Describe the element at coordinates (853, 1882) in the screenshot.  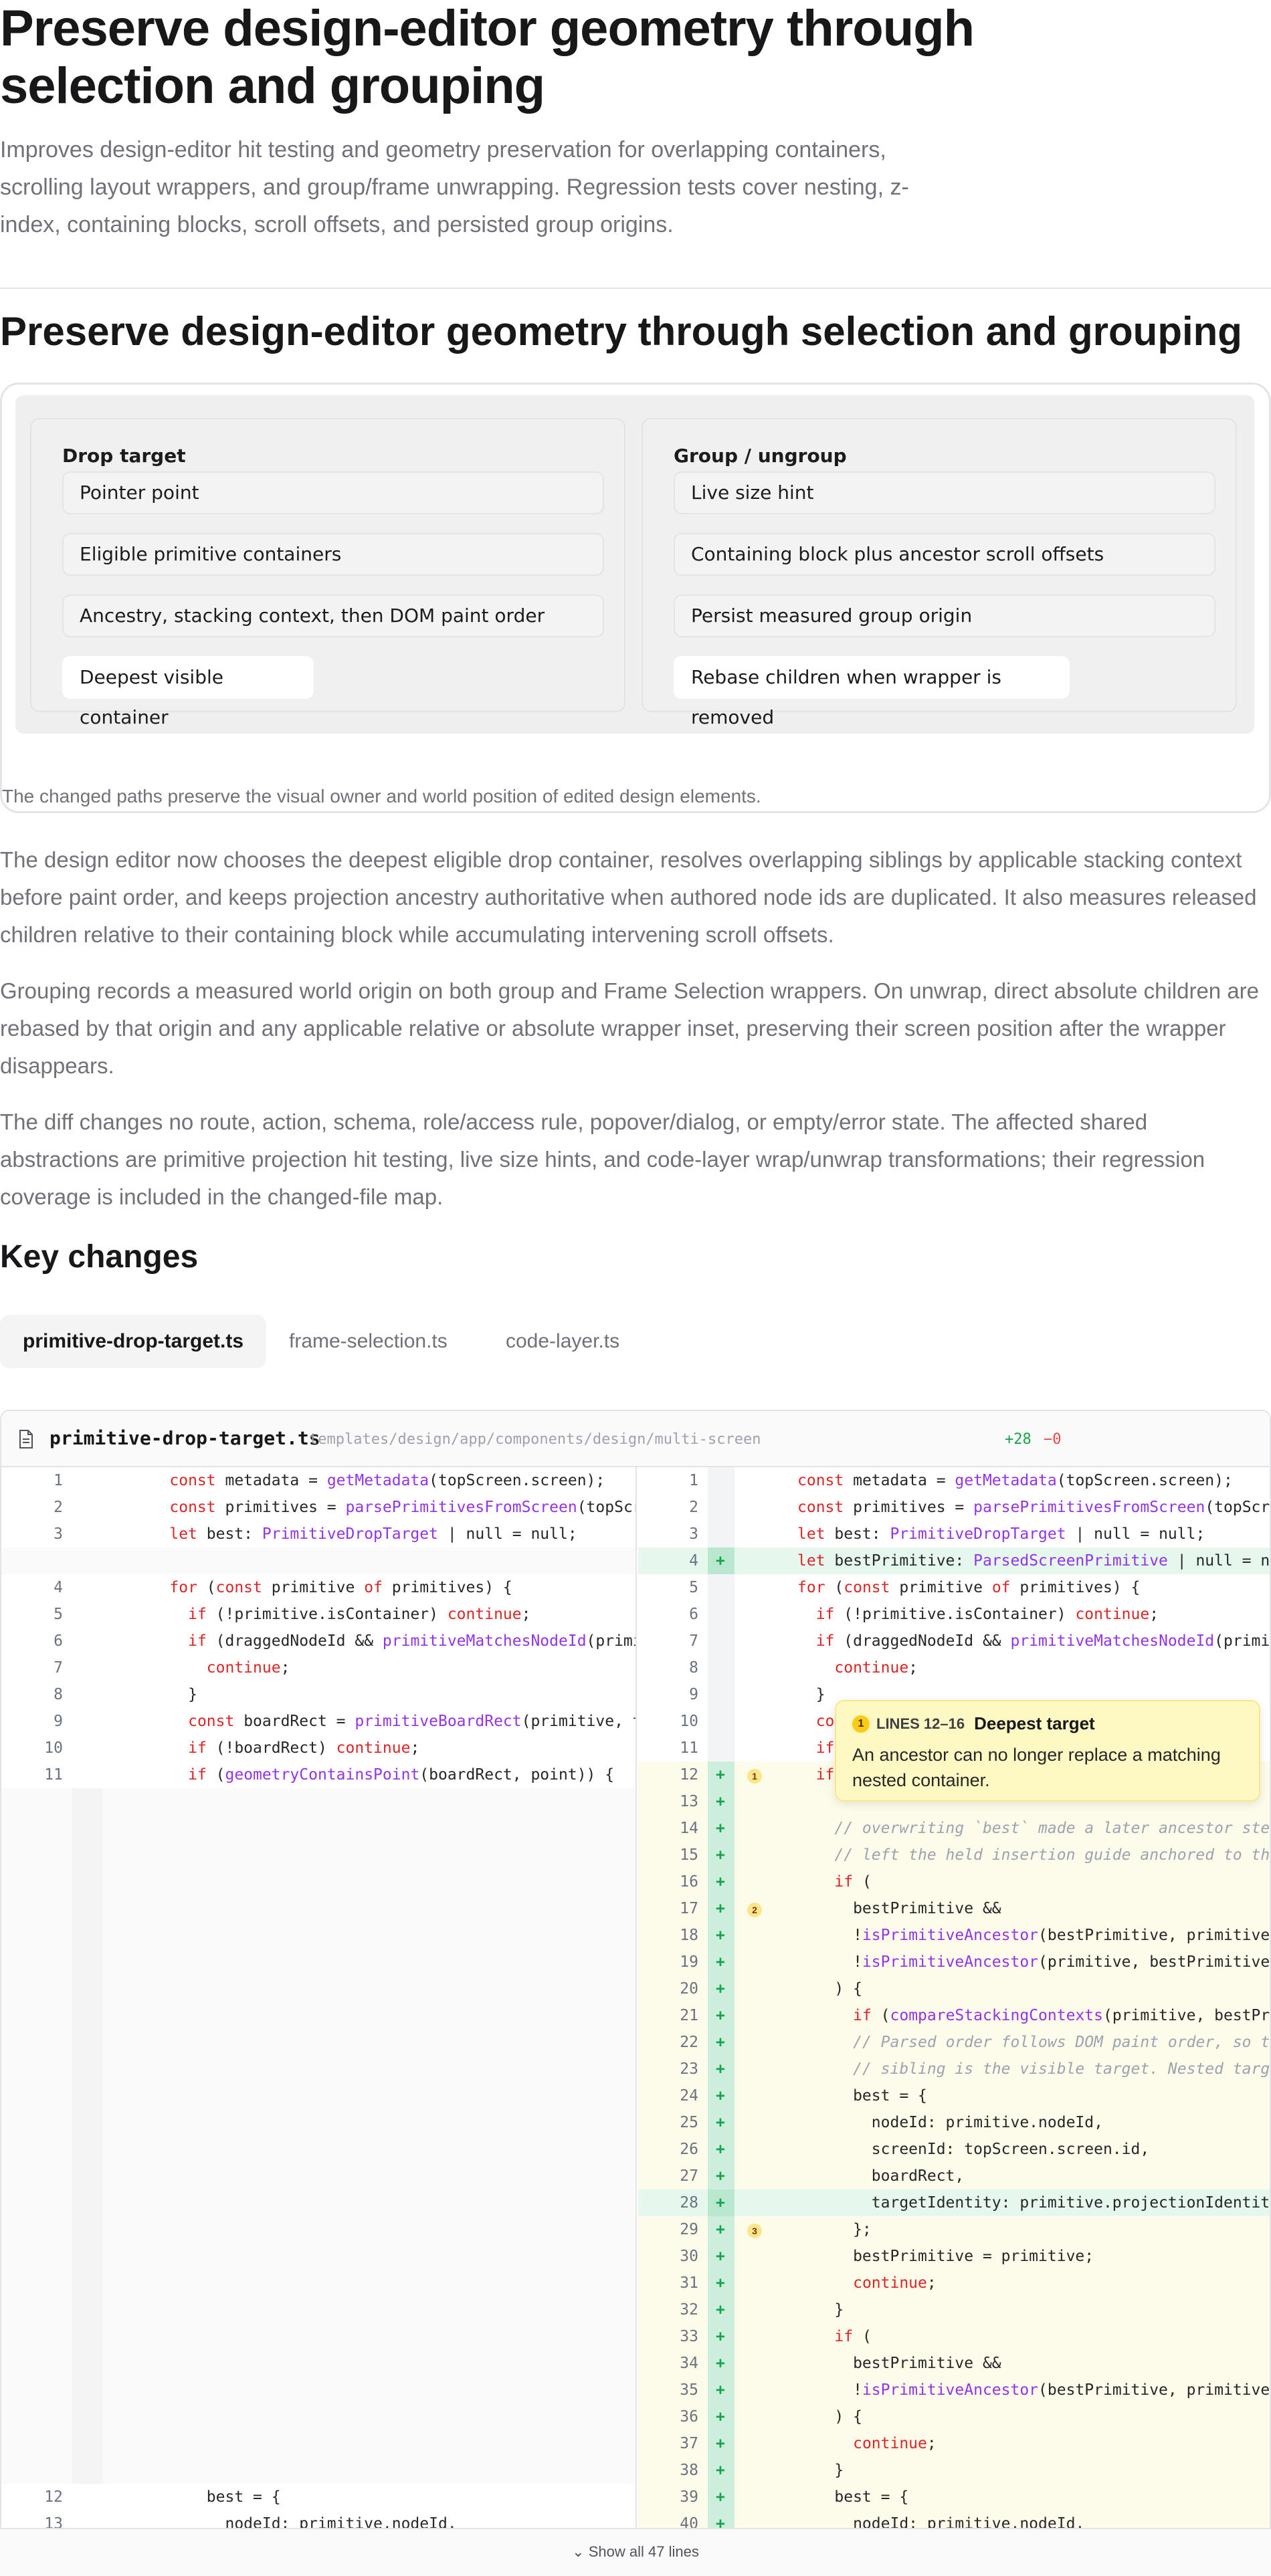
I see `code-text: if (` at that location.